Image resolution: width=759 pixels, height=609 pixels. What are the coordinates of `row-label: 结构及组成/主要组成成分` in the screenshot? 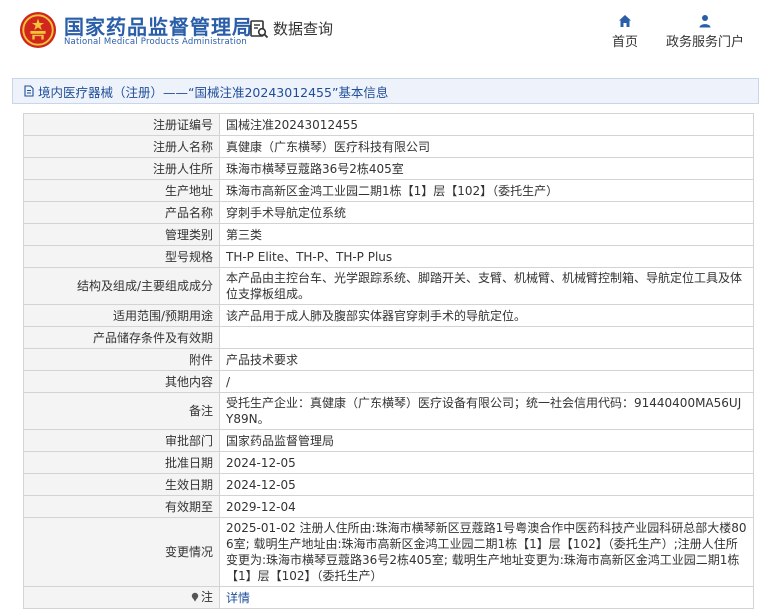 It's located at (121, 286).